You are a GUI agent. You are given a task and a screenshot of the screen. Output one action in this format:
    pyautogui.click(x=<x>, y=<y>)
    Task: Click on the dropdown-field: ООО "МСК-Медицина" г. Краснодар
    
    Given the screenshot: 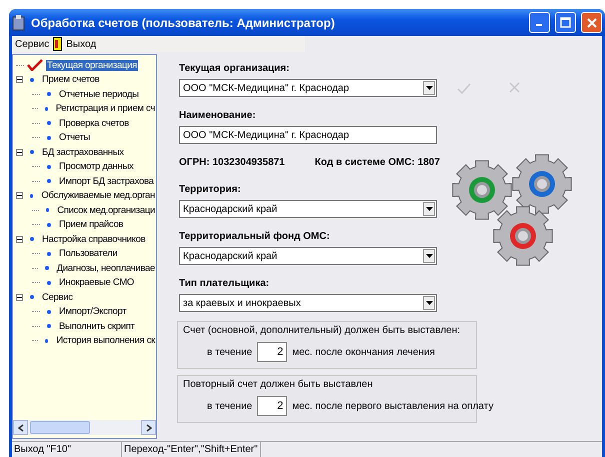 What is the action you would take?
    pyautogui.click(x=308, y=88)
    